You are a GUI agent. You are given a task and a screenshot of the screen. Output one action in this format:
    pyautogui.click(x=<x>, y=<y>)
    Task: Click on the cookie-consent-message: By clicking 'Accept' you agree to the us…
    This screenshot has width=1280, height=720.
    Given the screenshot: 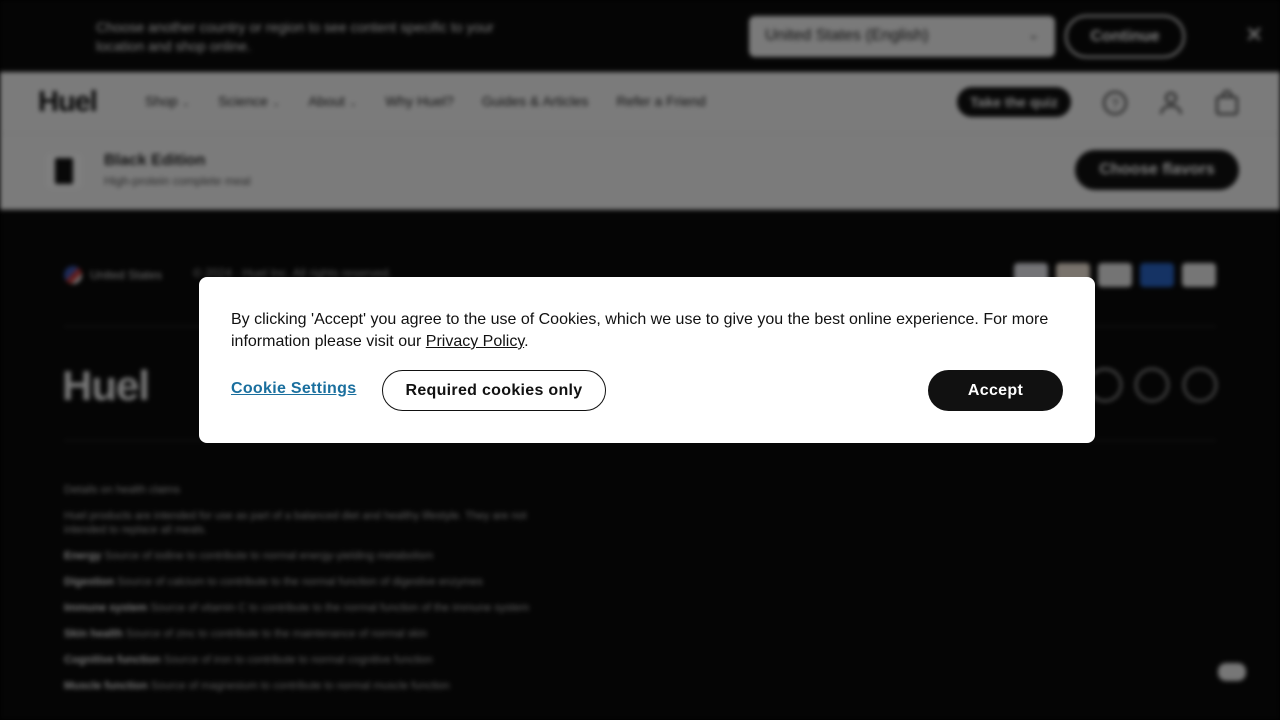 What is the action you would take?
    pyautogui.click(x=640, y=330)
    